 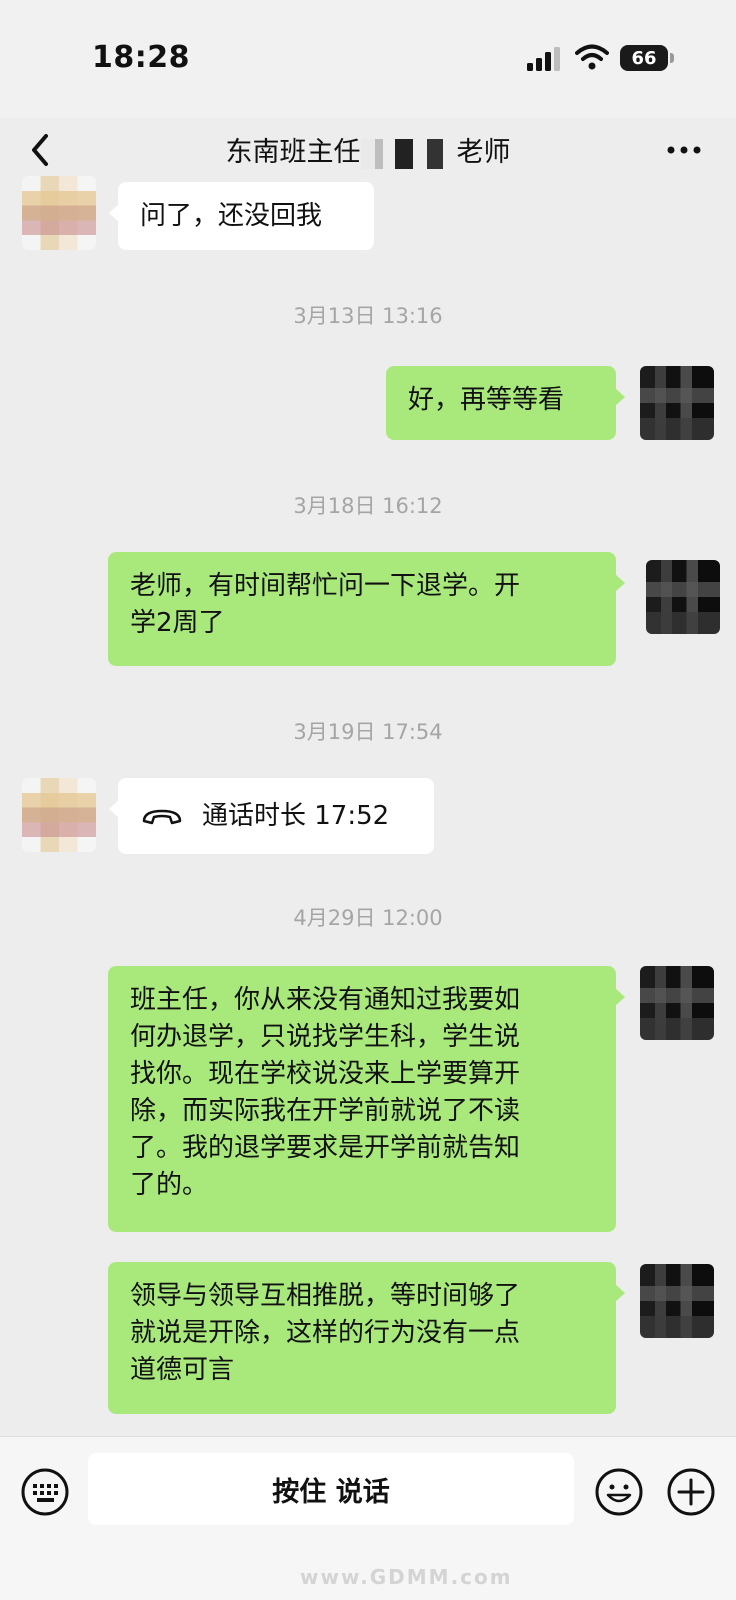 I want to click on input-bar: 按住 说话 www.GDMM.com, so click(x=368, y=1518).